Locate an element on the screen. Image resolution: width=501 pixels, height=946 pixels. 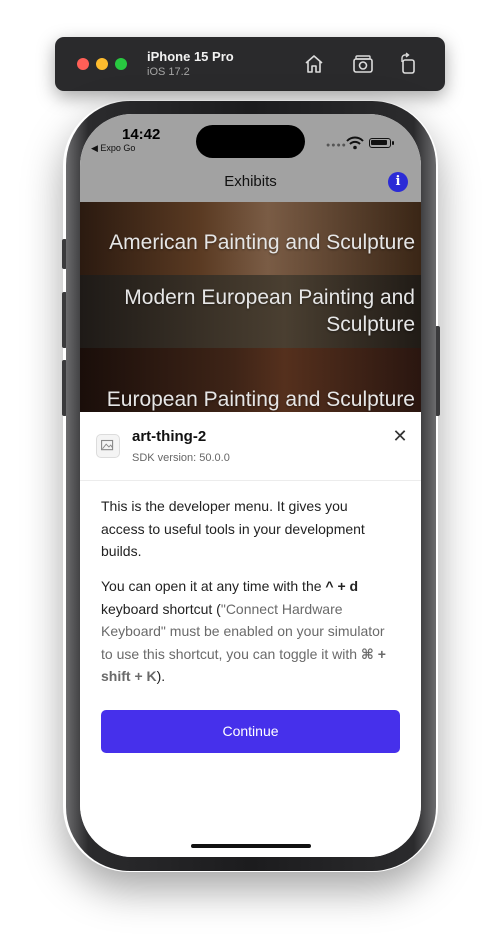
shortcut-key: ^ + d is located at coordinates (342, 586).